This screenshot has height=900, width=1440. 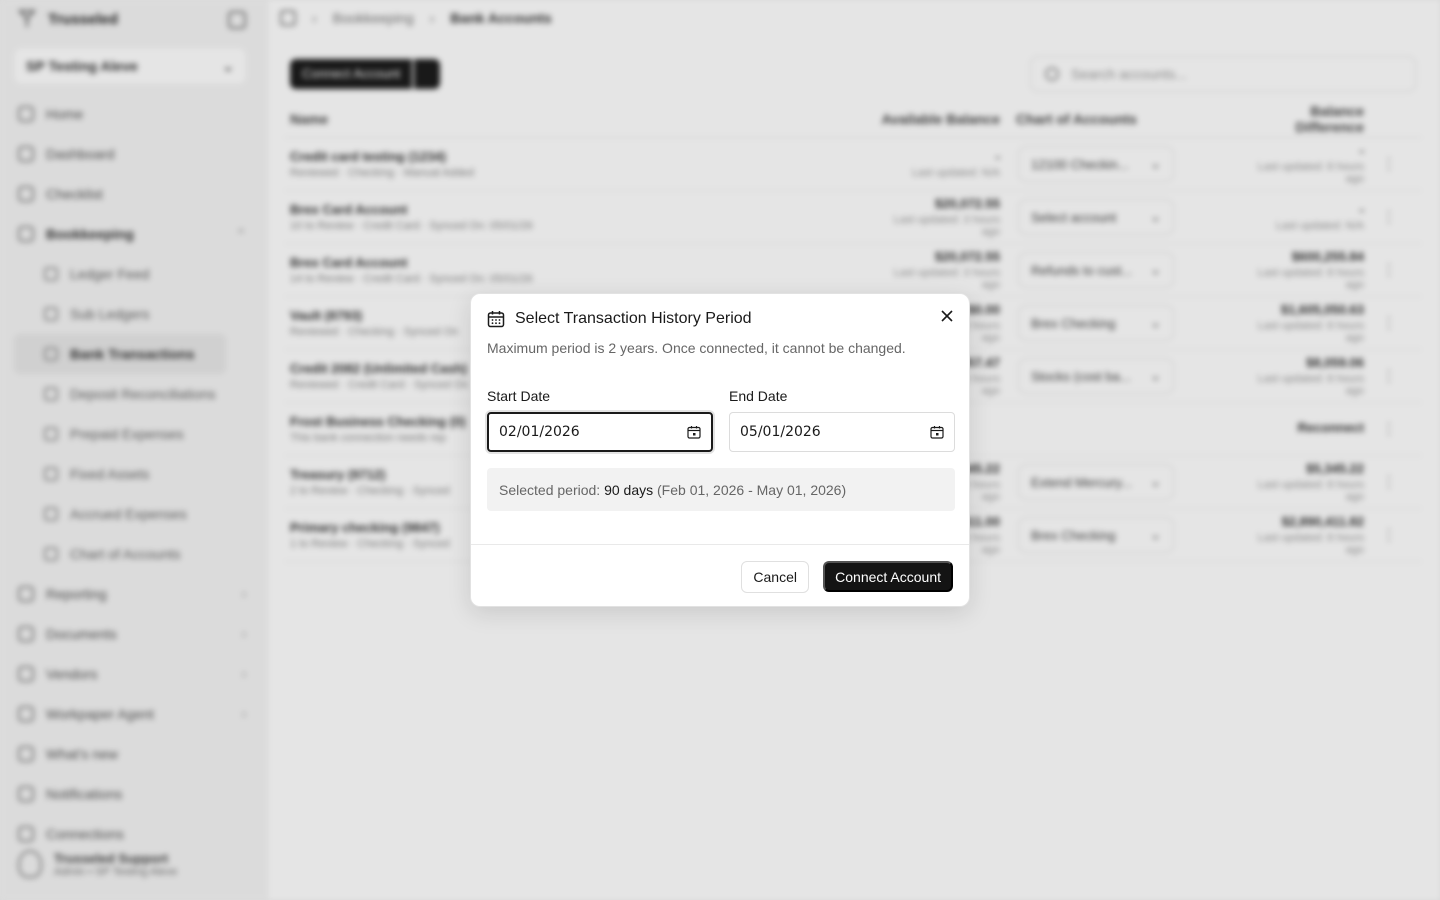 I want to click on end-date-value: 05/01/2026, so click(x=780, y=432).